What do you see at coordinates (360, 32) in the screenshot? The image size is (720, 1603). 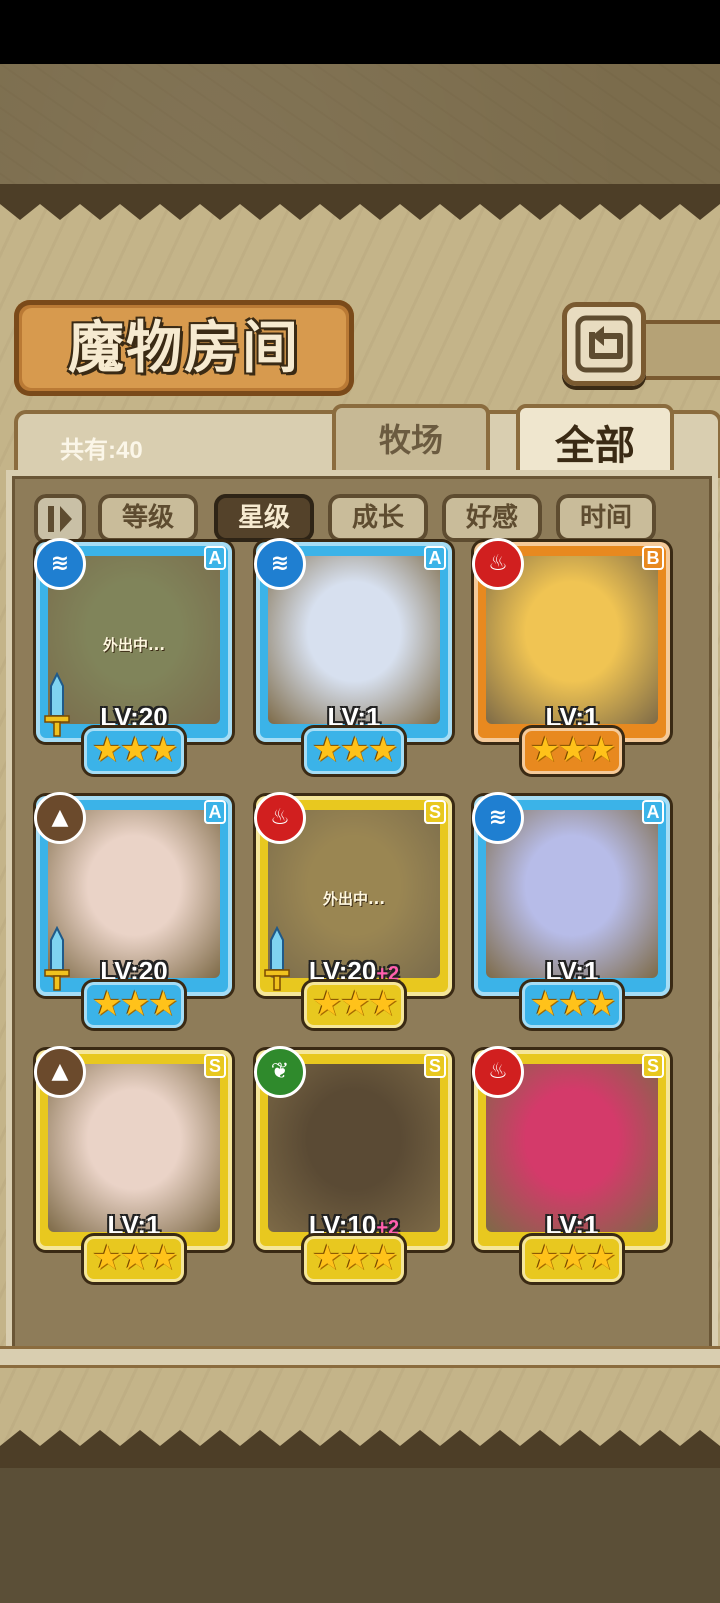 I see `status-bar` at bounding box center [360, 32].